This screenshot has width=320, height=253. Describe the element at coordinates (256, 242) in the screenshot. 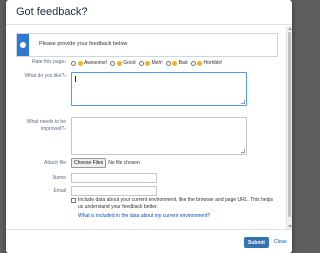

I see `submit-button: Submit` at that location.